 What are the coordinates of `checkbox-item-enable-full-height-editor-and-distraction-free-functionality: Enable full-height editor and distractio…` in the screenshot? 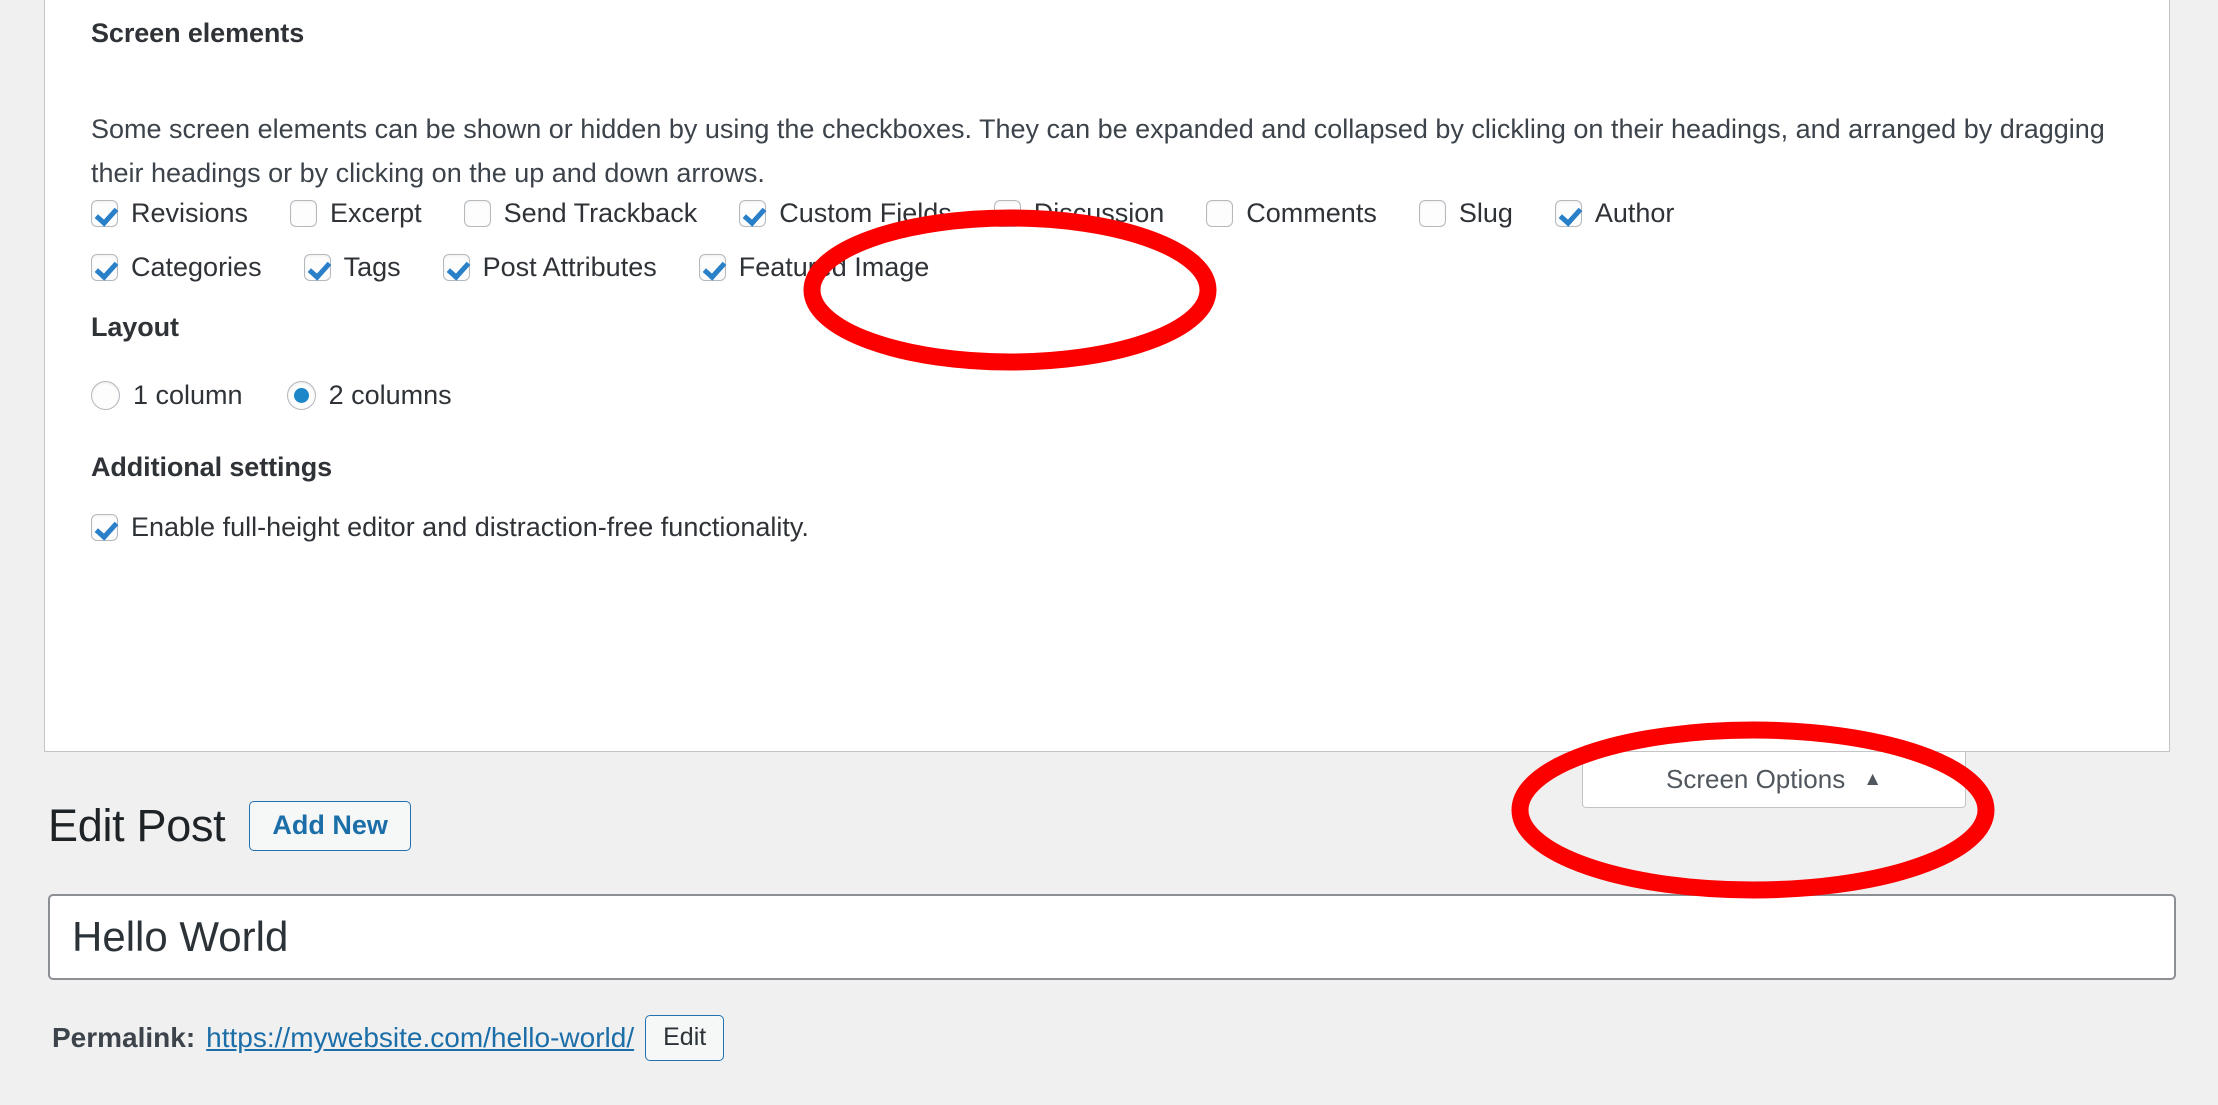 It's located at (450, 527).